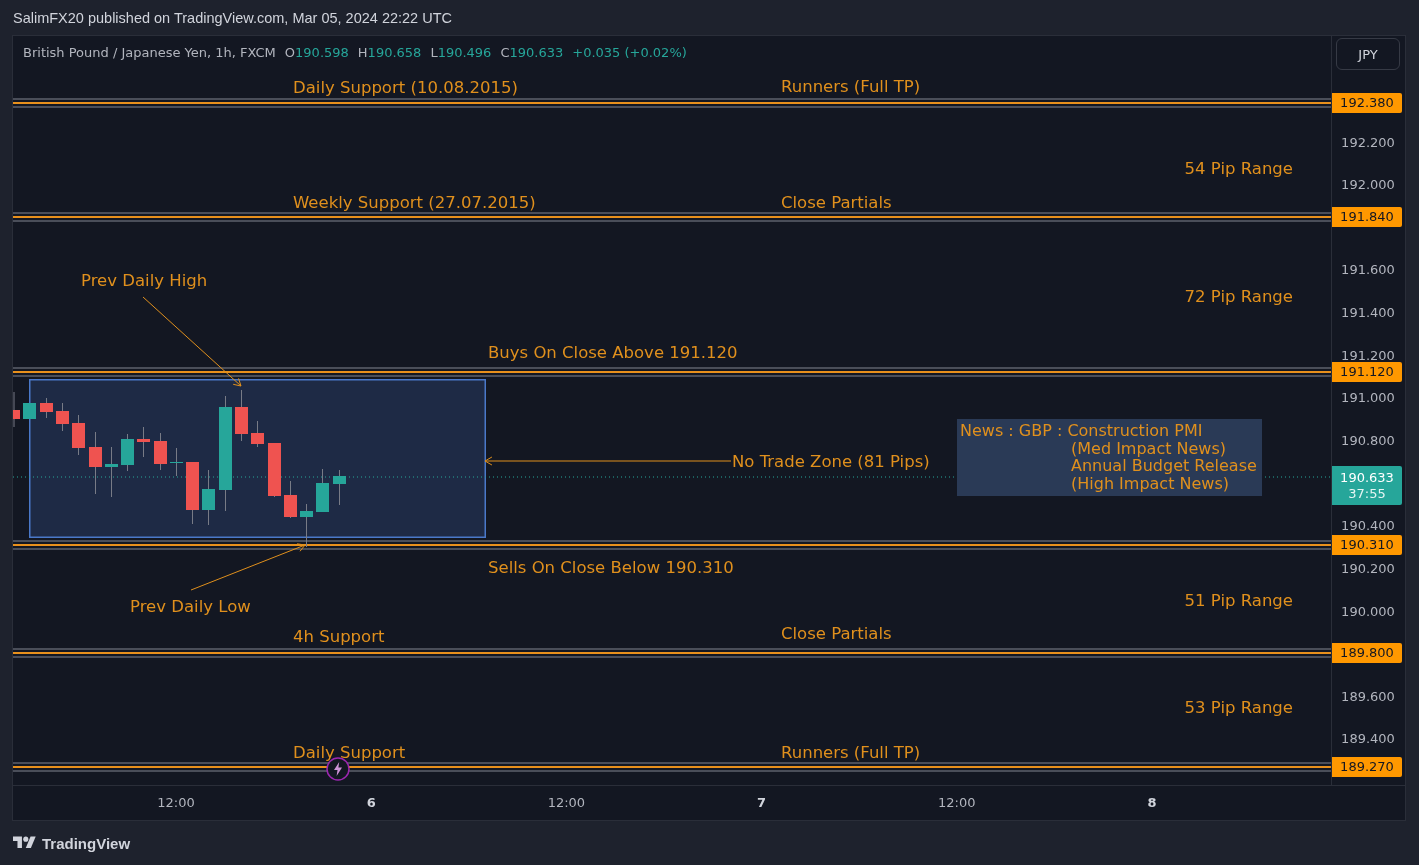 This screenshot has width=1419, height=865. I want to click on ohlc-value: O190.598, so click(316, 53).